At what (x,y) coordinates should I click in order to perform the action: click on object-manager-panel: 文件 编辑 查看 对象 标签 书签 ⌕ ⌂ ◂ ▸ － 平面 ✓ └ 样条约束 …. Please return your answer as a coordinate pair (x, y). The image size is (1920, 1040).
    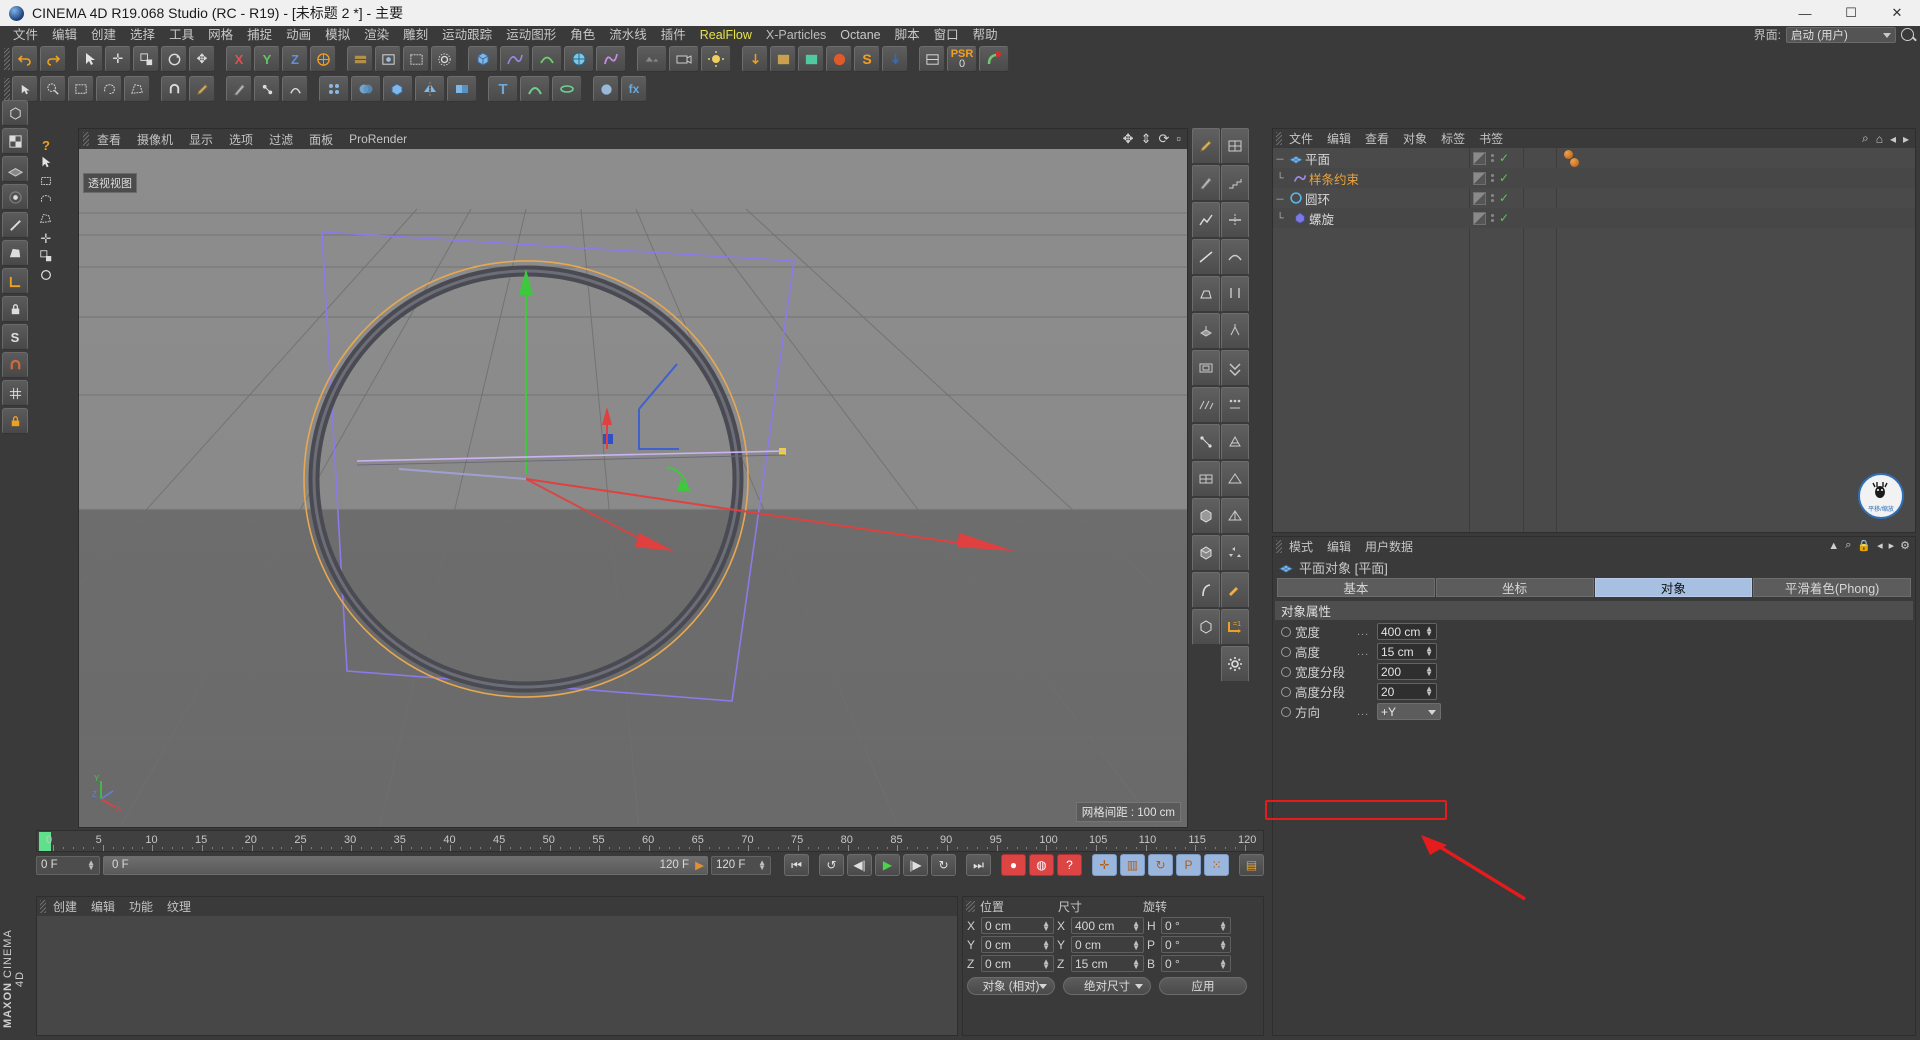
    Looking at the image, I should click on (1594, 330).